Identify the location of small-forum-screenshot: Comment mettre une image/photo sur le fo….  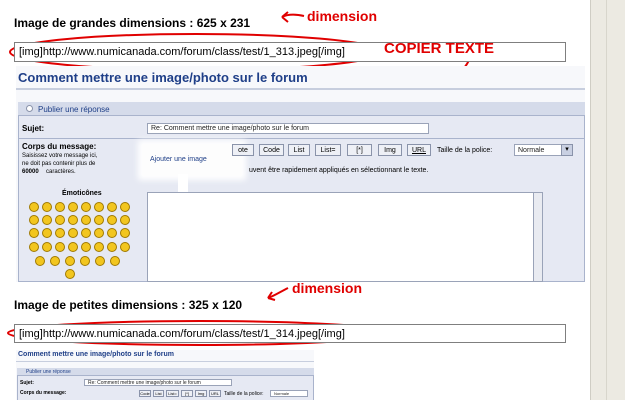
(165, 375).